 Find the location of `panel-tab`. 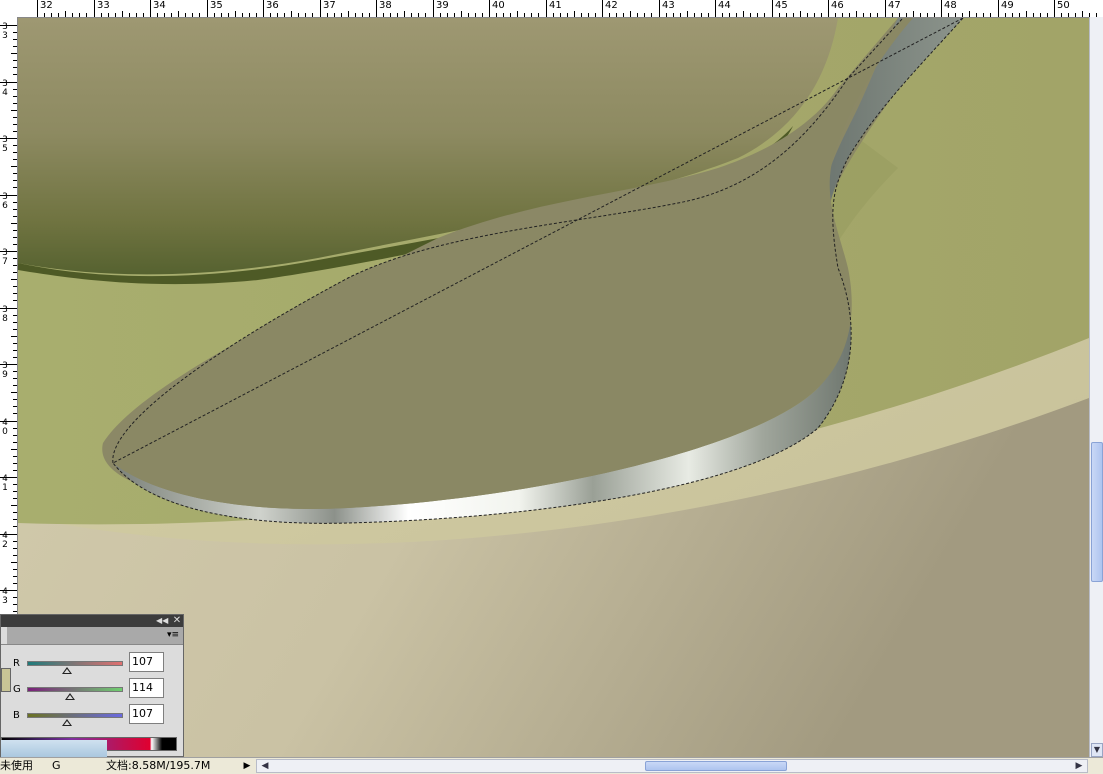

panel-tab is located at coordinates (4, 635).